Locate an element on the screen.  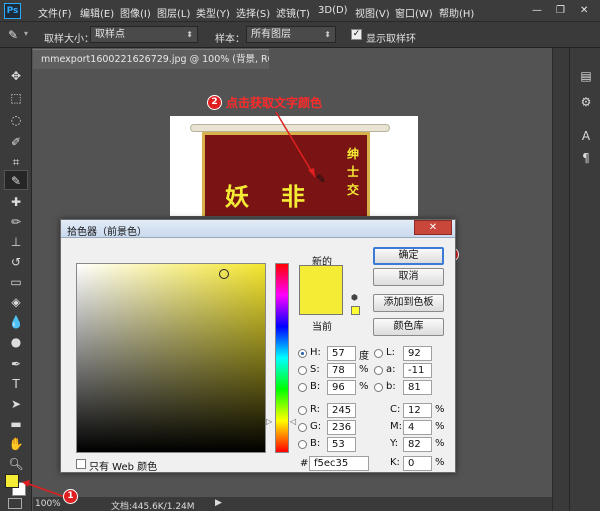
color-marker is located at coordinates (224, 274).